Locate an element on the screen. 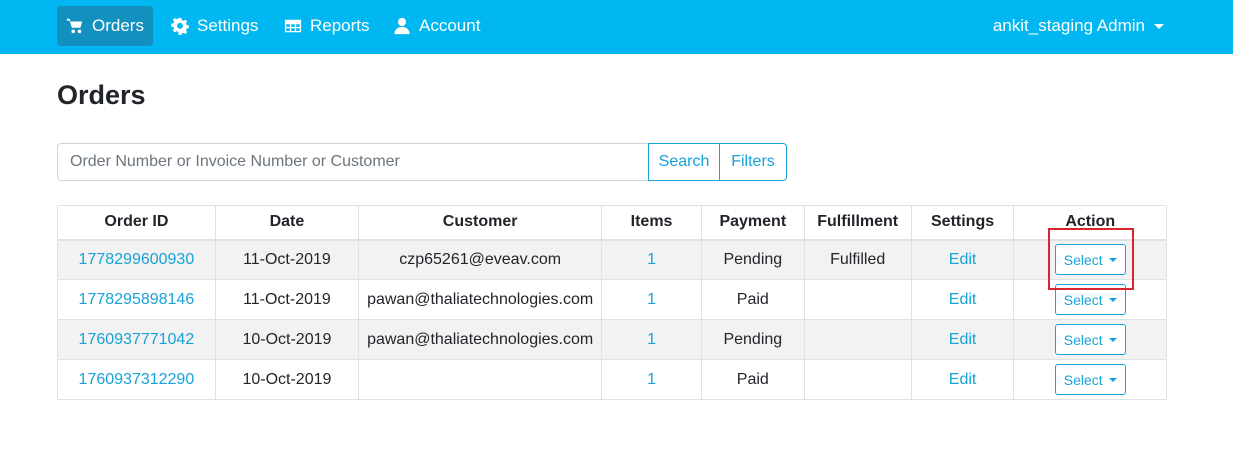 Image resolution: width=1233 pixels, height=469 pixels. column-header-settings: Settings is located at coordinates (962, 223).